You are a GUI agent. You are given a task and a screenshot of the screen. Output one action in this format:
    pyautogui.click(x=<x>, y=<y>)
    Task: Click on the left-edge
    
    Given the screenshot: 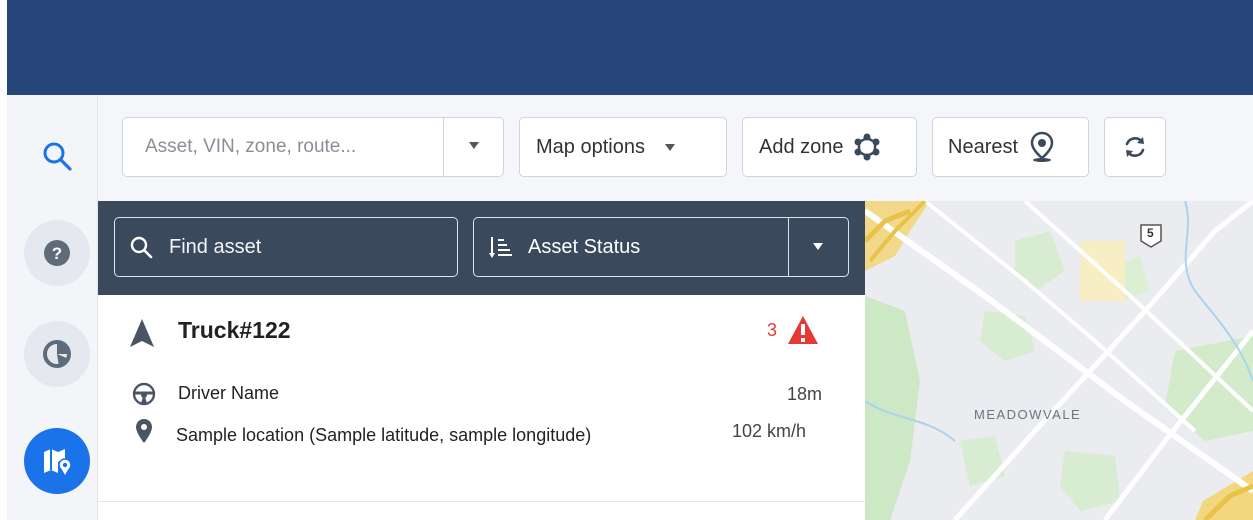 What is the action you would take?
    pyautogui.click(x=3, y=260)
    